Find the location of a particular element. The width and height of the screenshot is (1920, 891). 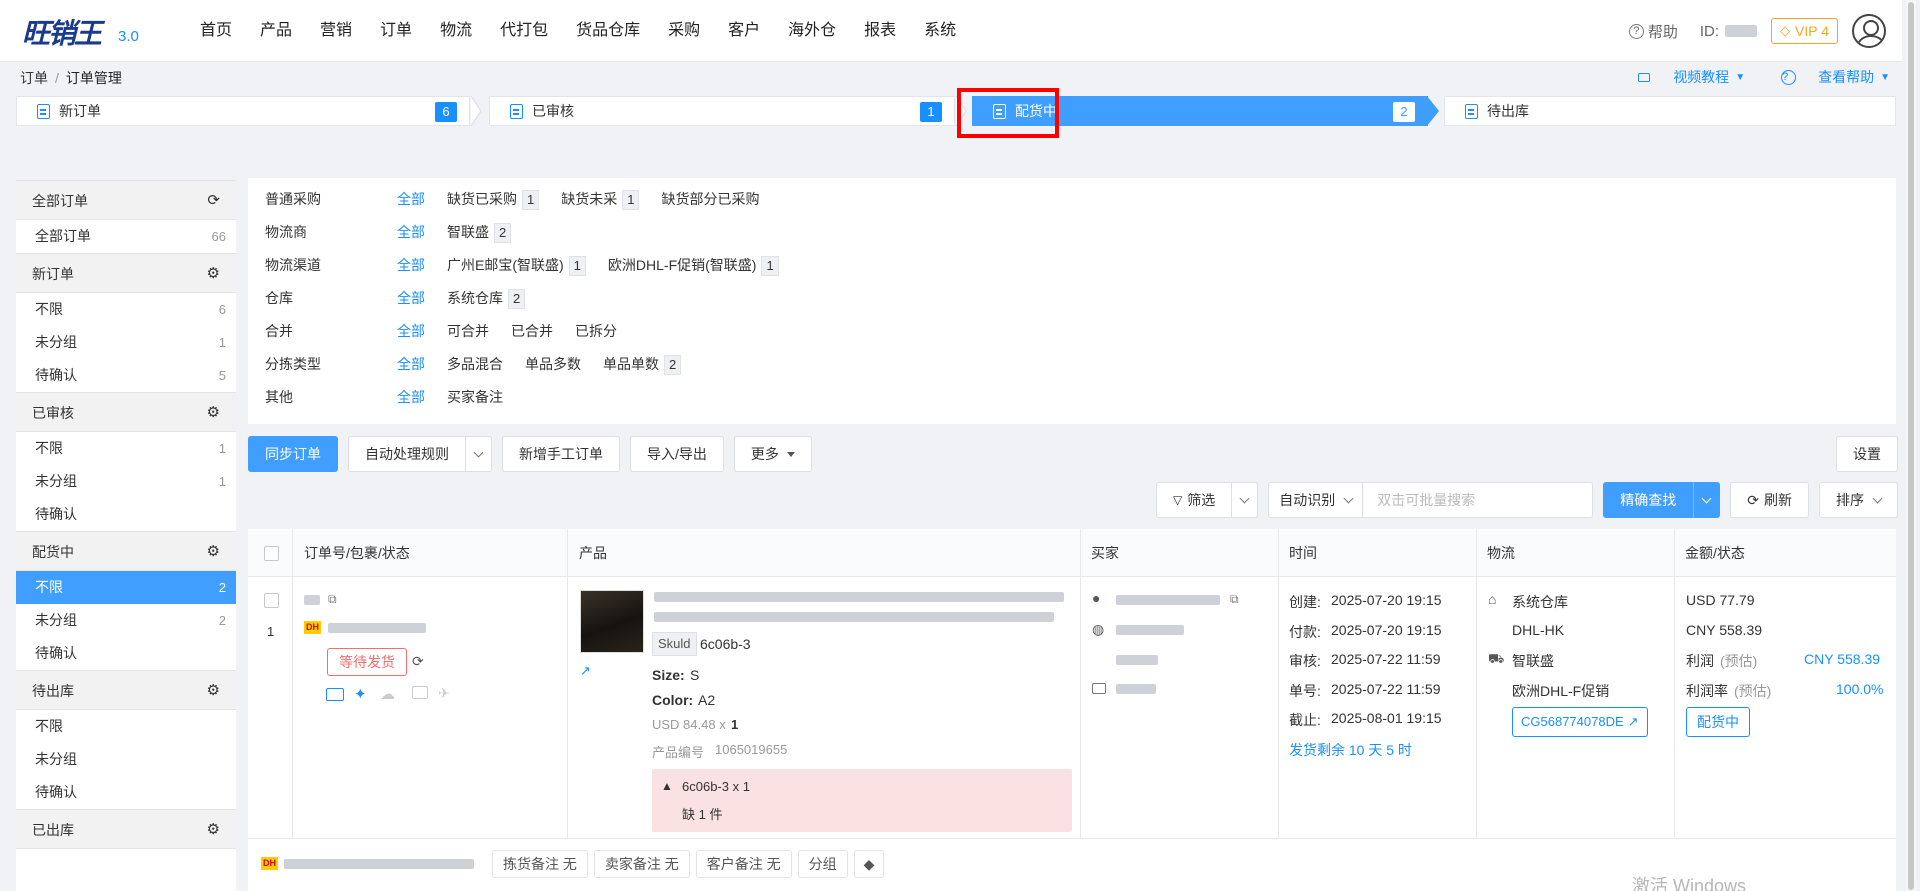

seller-remark-tag: 卖家备注 无 is located at coordinates (641, 864).